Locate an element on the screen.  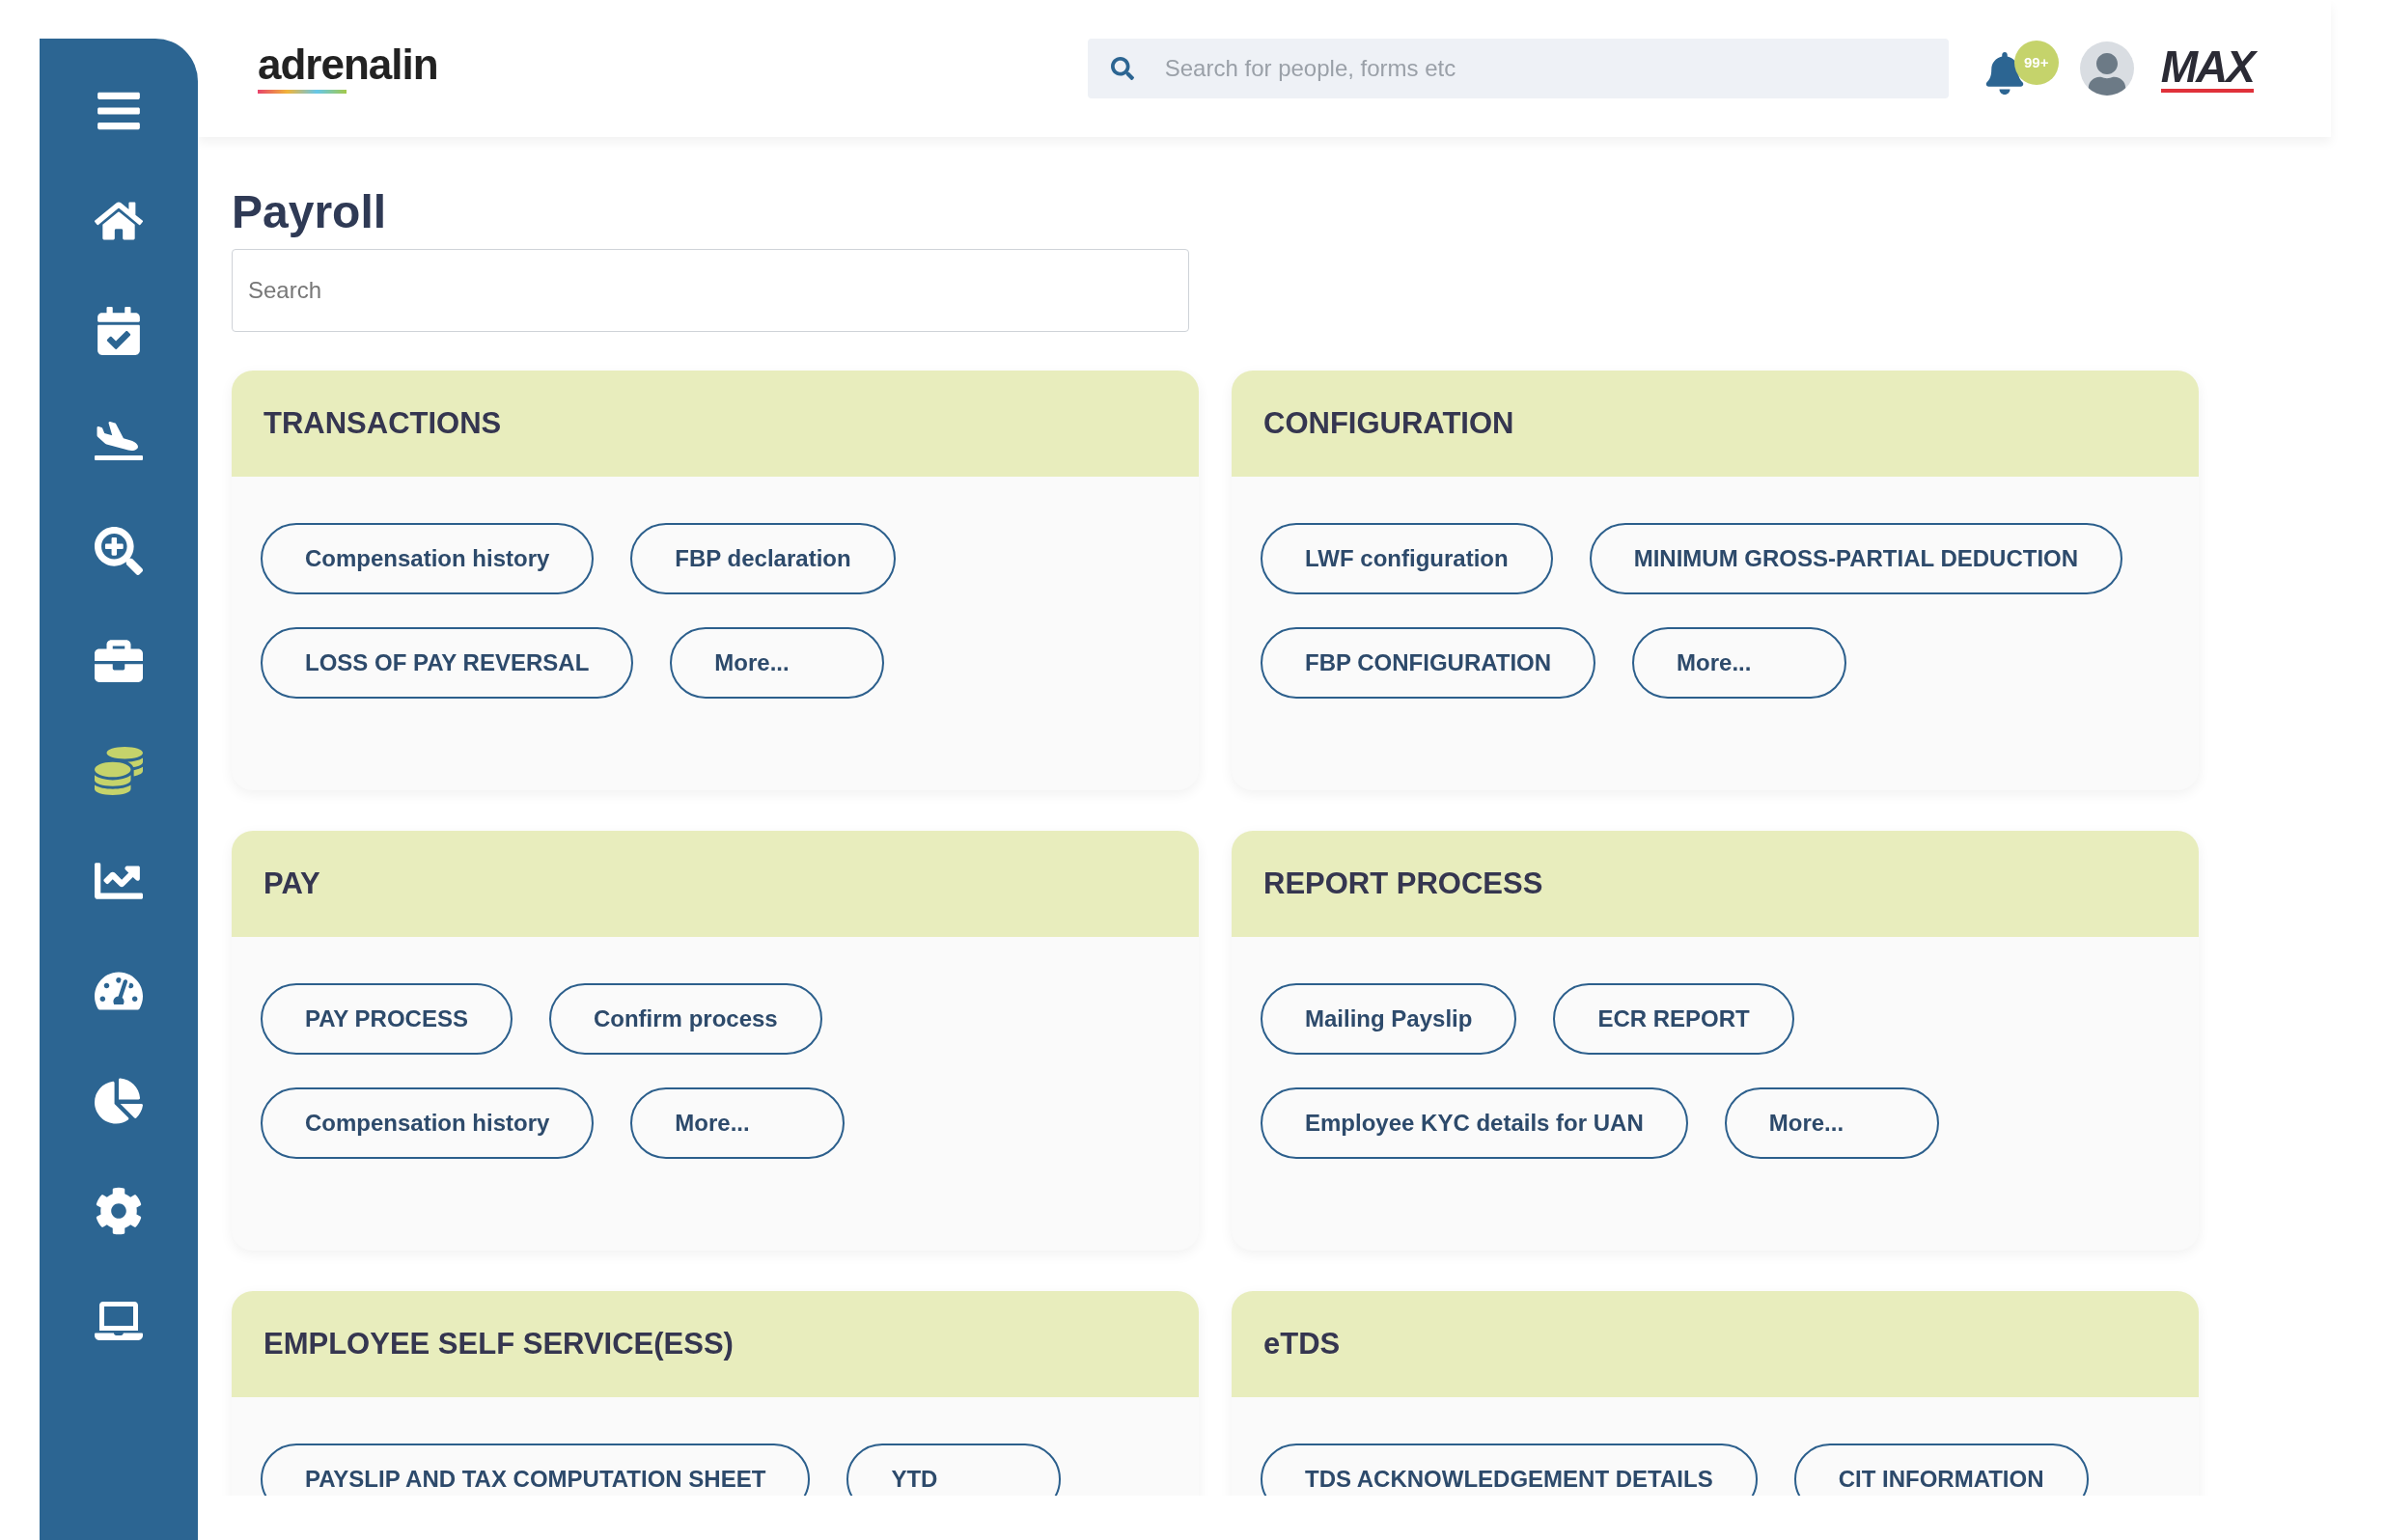
section-title: eTDS is located at coordinates (1302, 1343).